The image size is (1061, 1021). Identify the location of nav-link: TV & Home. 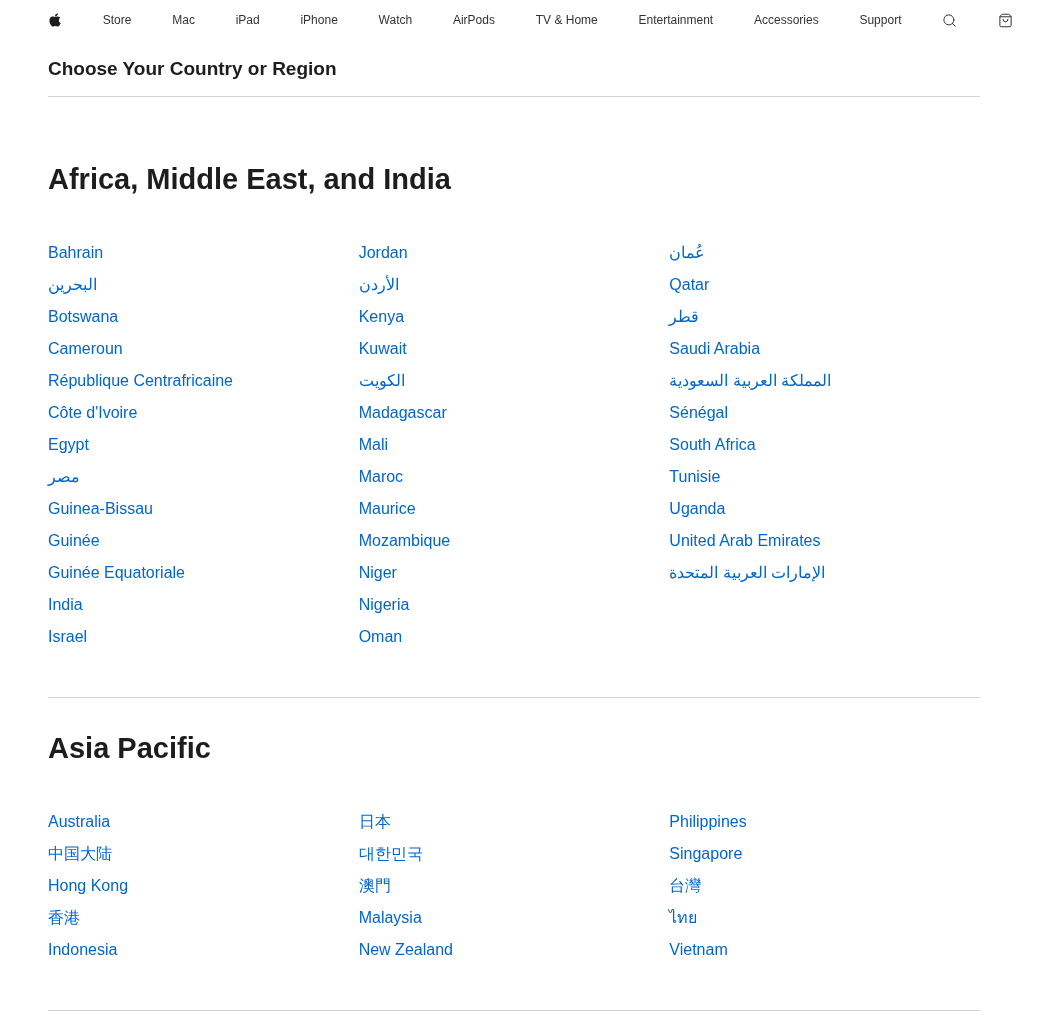
(566, 20).